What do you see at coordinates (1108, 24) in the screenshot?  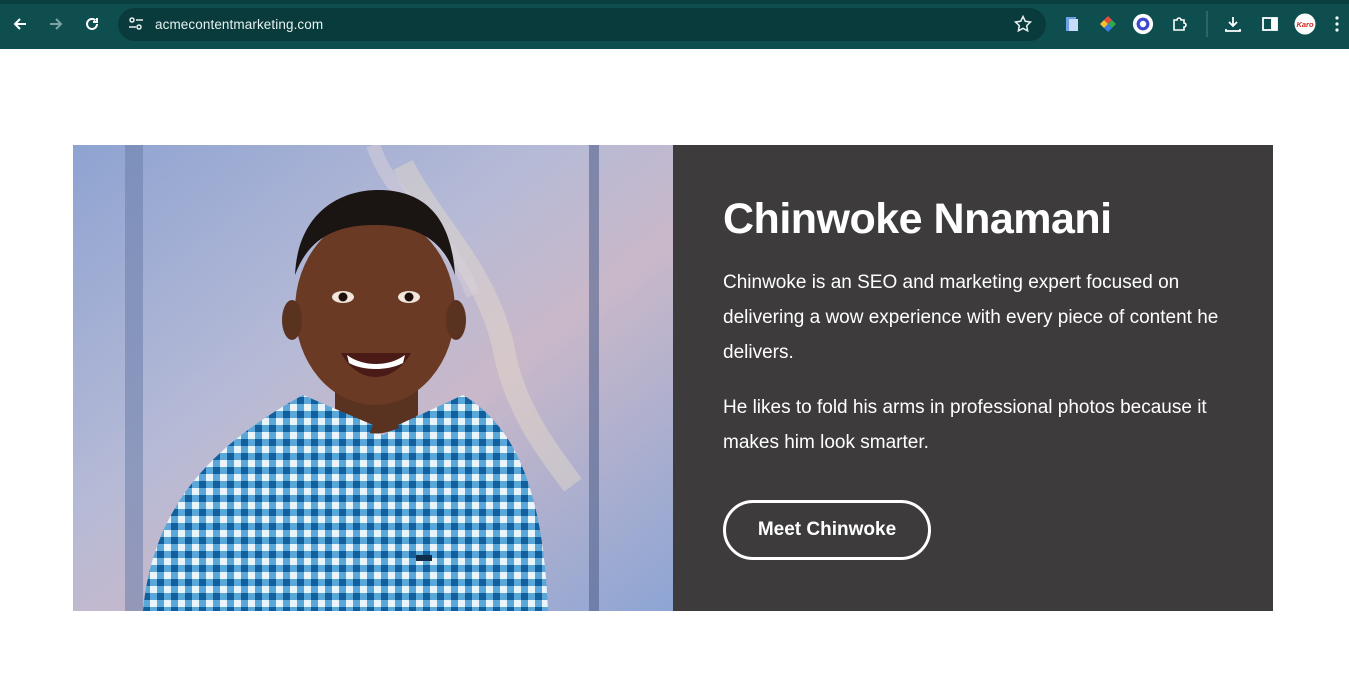 I see `extension-color-icon` at bounding box center [1108, 24].